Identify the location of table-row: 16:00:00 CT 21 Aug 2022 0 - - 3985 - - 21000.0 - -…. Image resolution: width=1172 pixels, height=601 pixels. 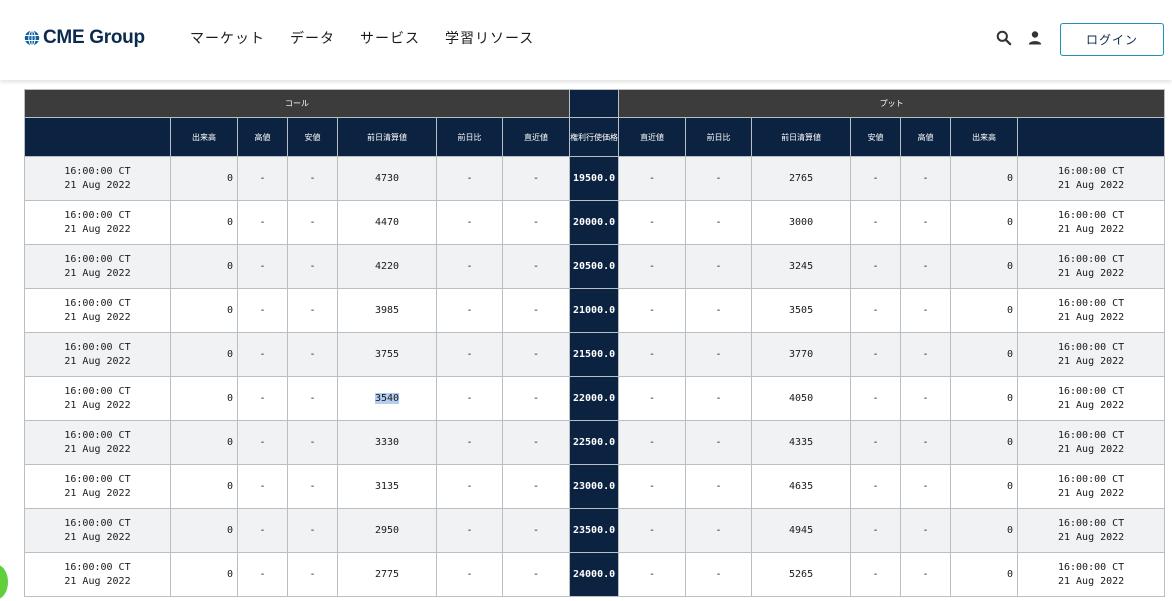
(595, 310).